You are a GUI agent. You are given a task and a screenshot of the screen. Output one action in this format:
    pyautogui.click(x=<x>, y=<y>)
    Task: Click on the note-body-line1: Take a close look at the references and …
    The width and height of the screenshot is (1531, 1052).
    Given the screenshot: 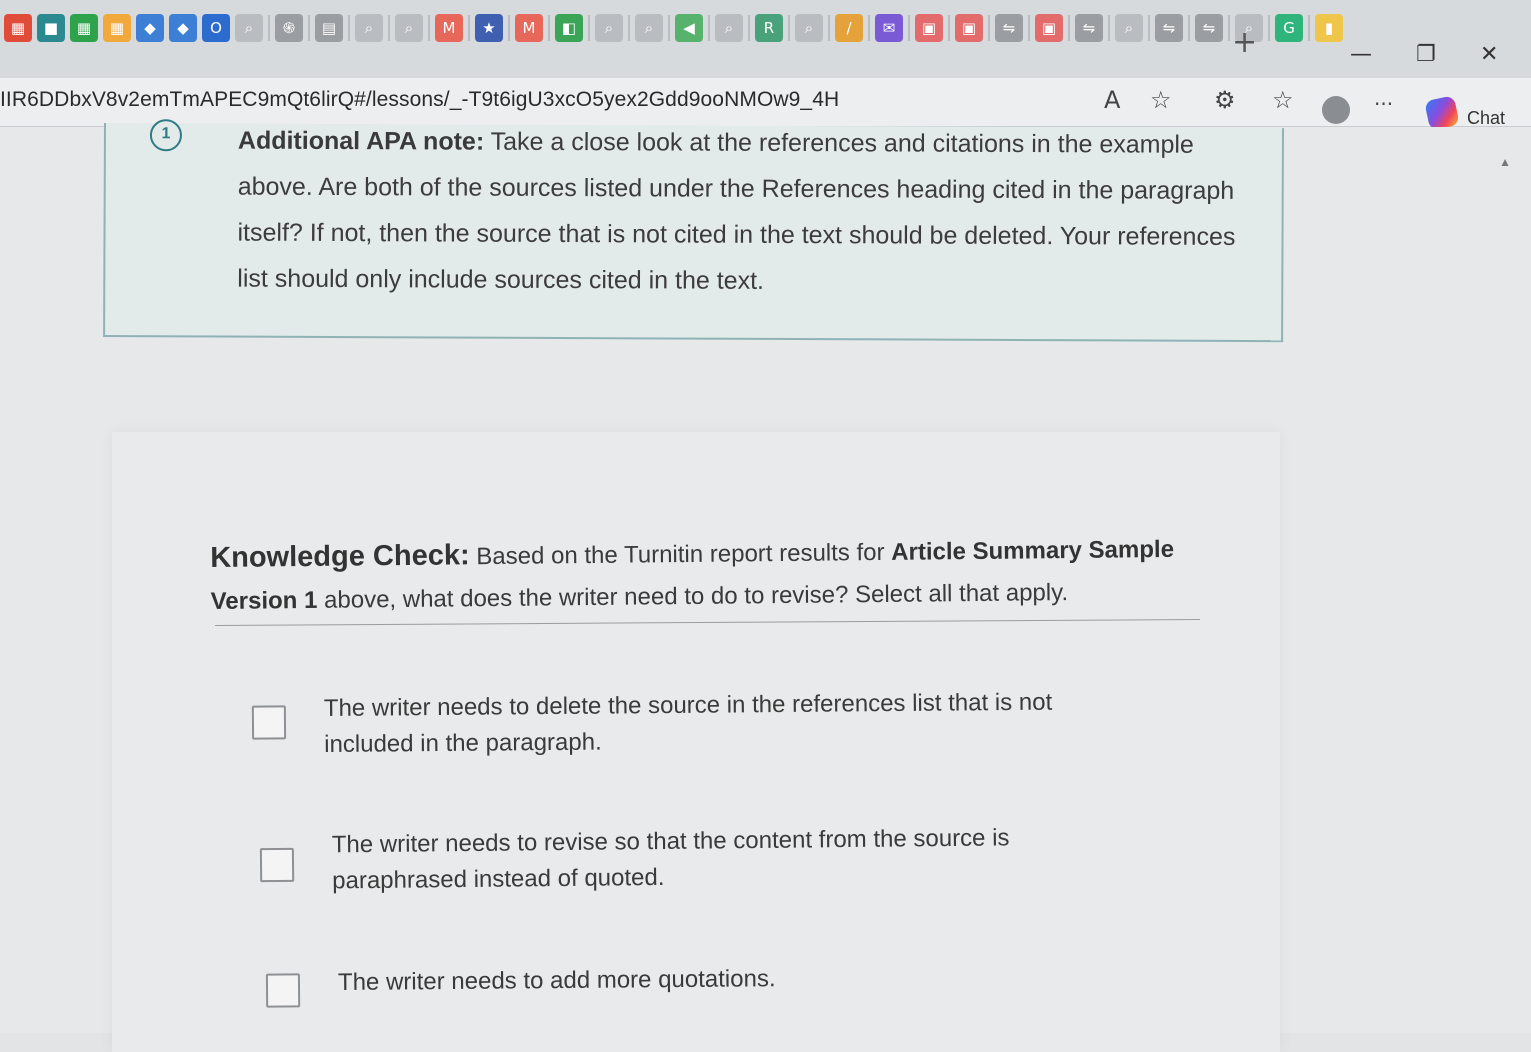 What is the action you would take?
    pyautogui.click(x=842, y=143)
    